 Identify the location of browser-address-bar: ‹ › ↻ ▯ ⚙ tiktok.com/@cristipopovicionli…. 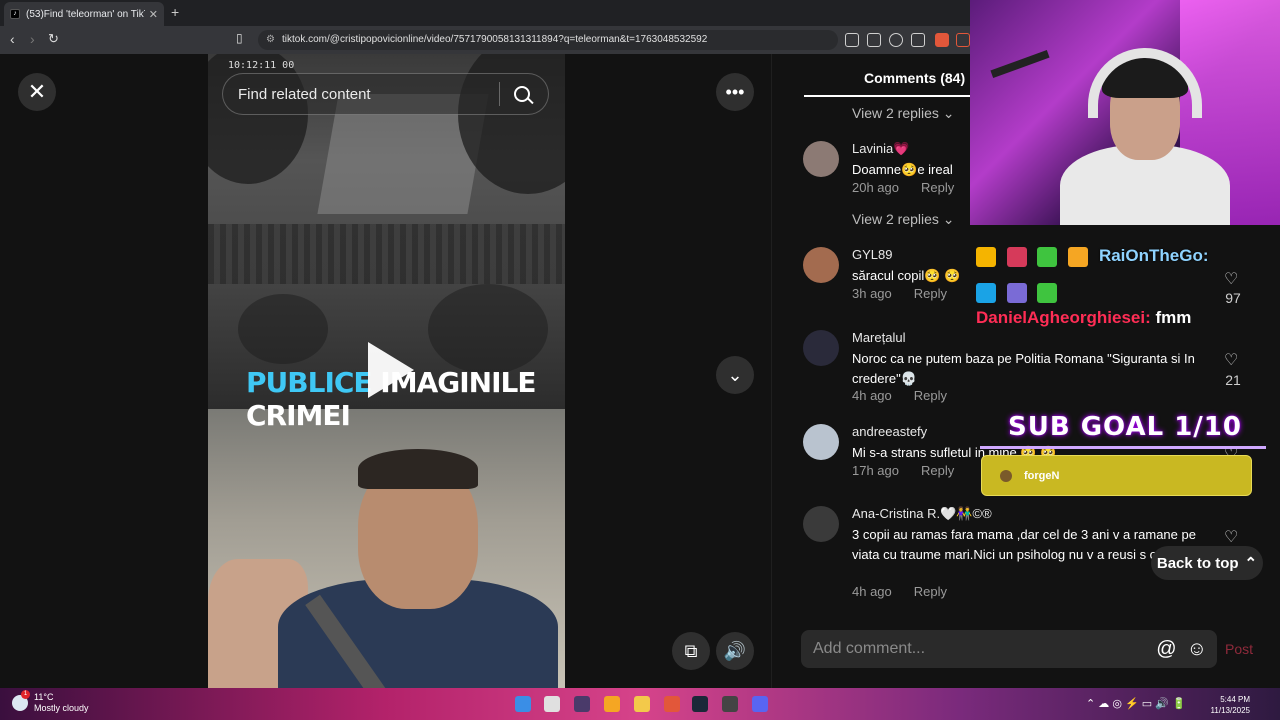
(485, 40).